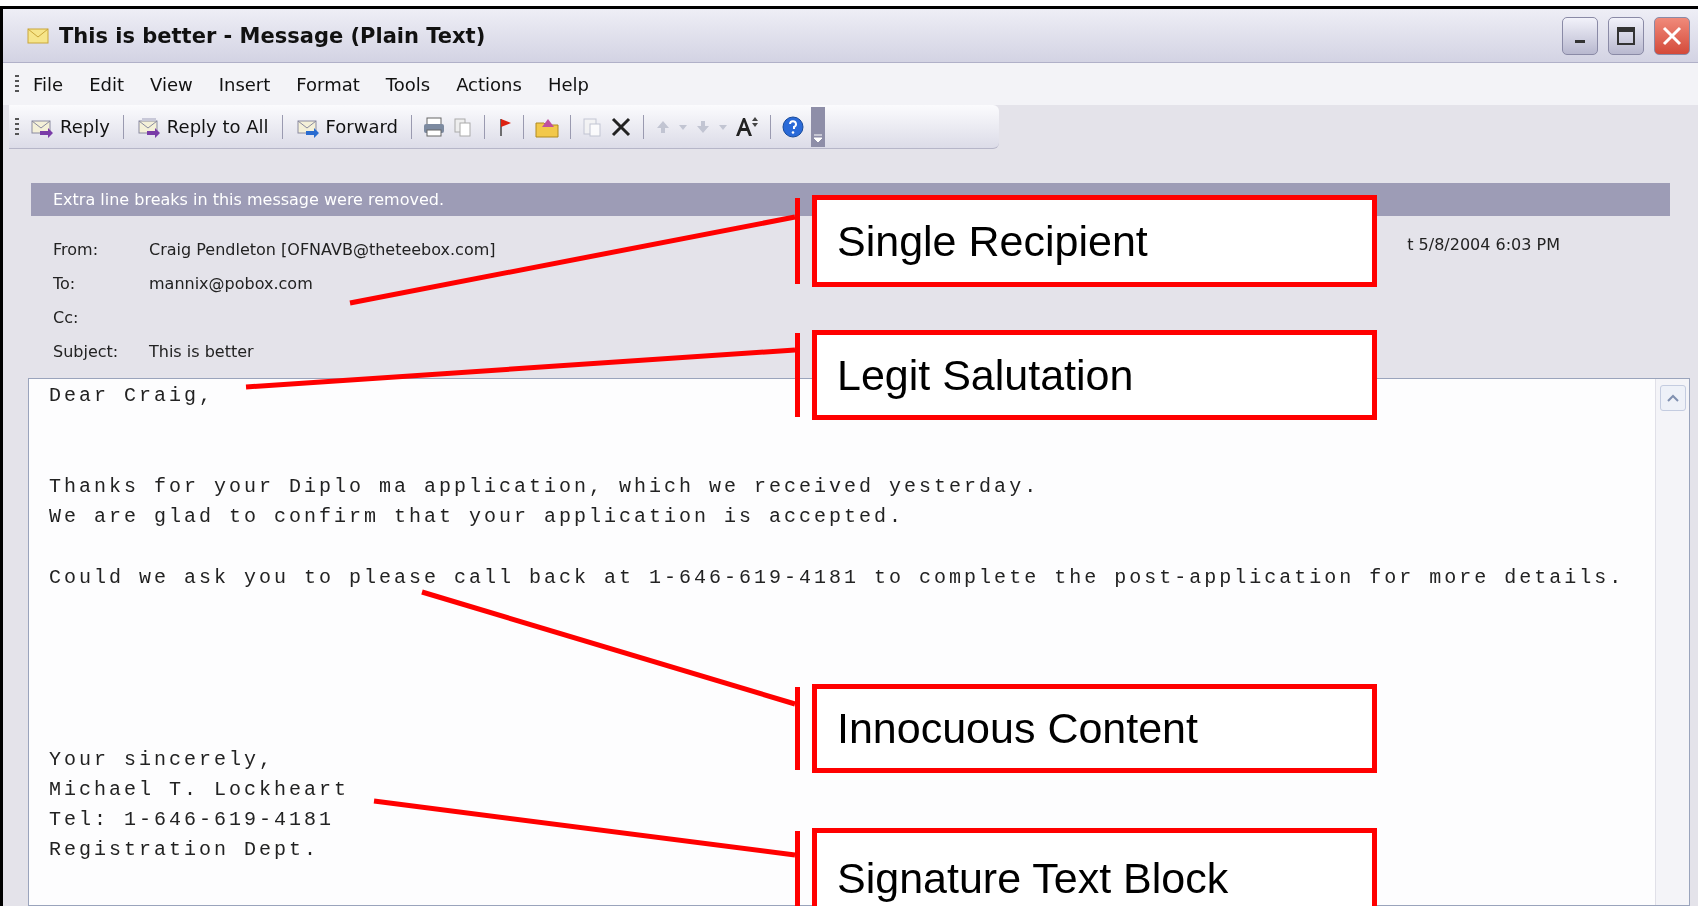 The width and height of the screenshot is (1698, 906). I want to click on close-icon, so click(1672, 35).